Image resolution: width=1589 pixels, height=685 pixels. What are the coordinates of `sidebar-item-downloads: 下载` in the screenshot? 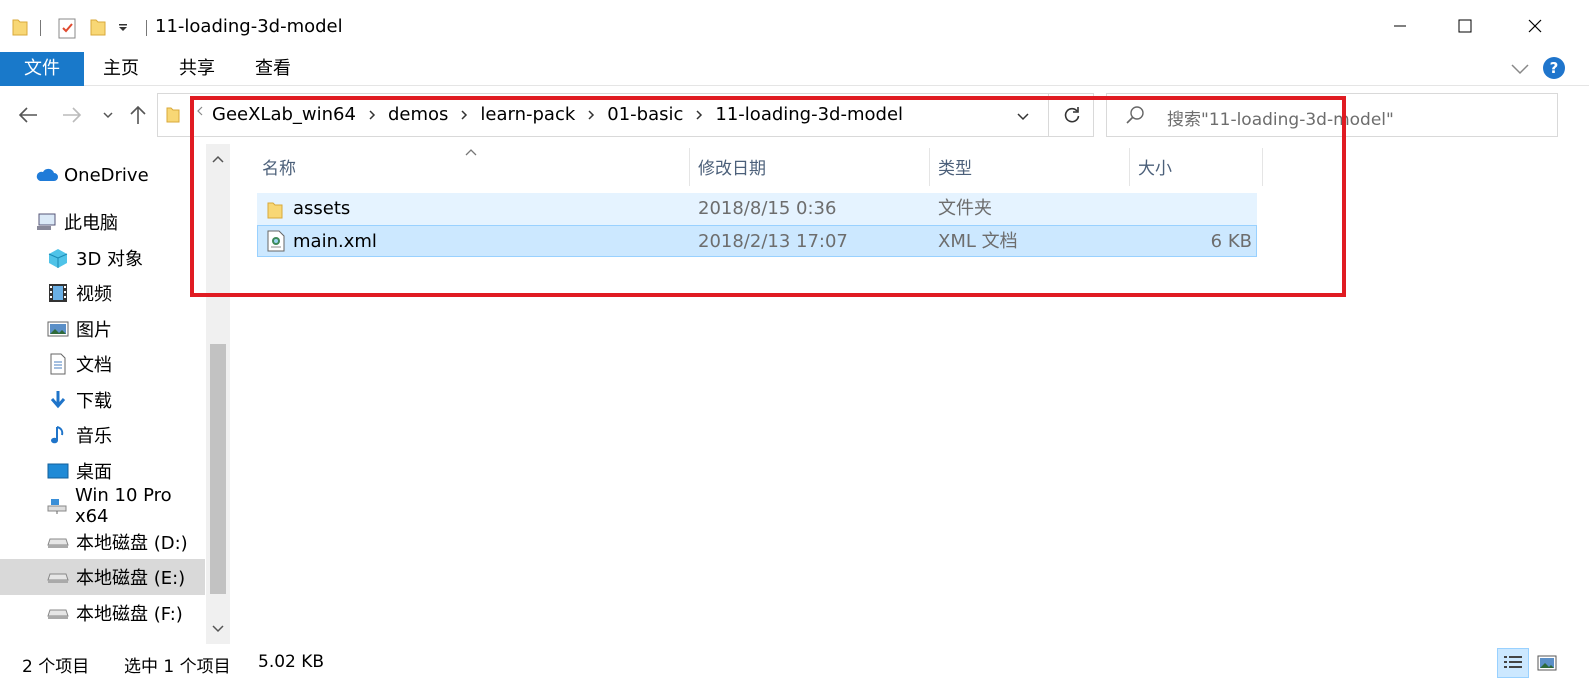 It's located at (102, 400).